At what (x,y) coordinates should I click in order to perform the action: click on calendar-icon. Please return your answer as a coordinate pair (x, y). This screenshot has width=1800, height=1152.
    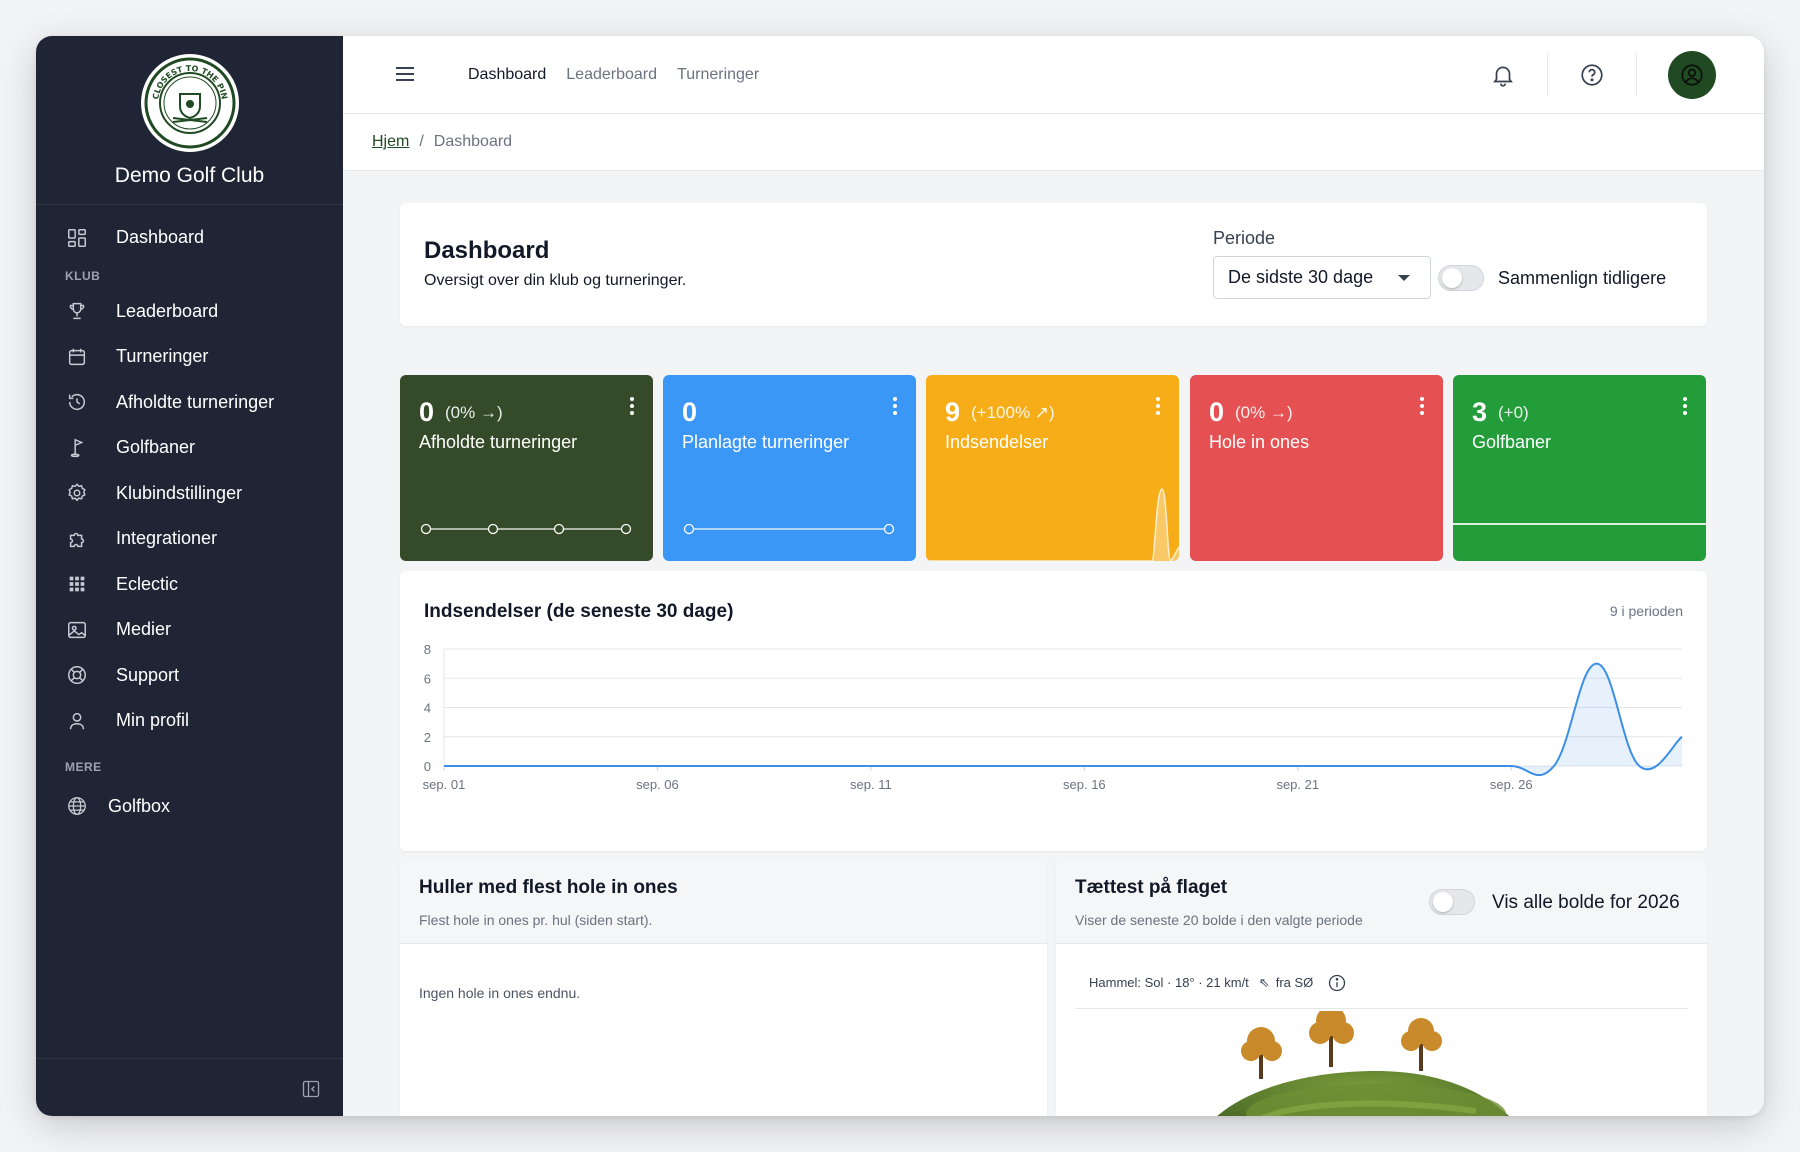
    Looking at the image, I should click on (77, 357).